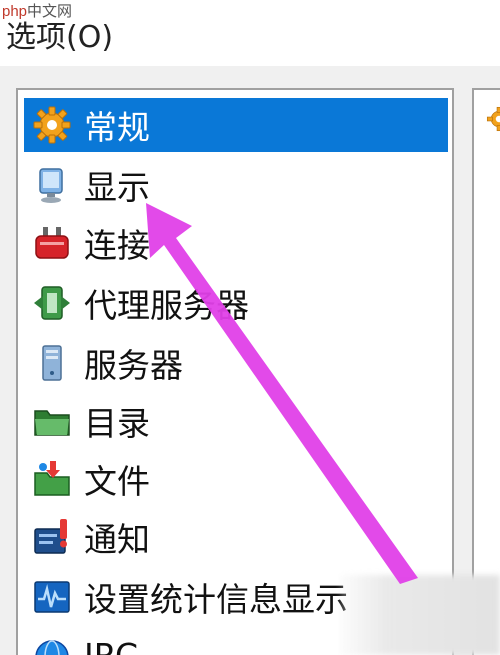  What do you see at coordinates (420, 615) in the screenshot?
I see `blur-patch` at bounding box center [420, 615].